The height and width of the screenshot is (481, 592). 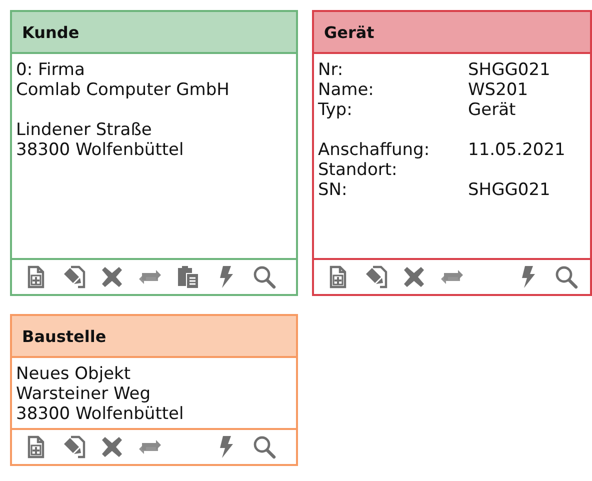 What do you see at coordinates (331, 70) in the screenshot?
I see `field-label: Nr:` at bounding box center [331, 70].